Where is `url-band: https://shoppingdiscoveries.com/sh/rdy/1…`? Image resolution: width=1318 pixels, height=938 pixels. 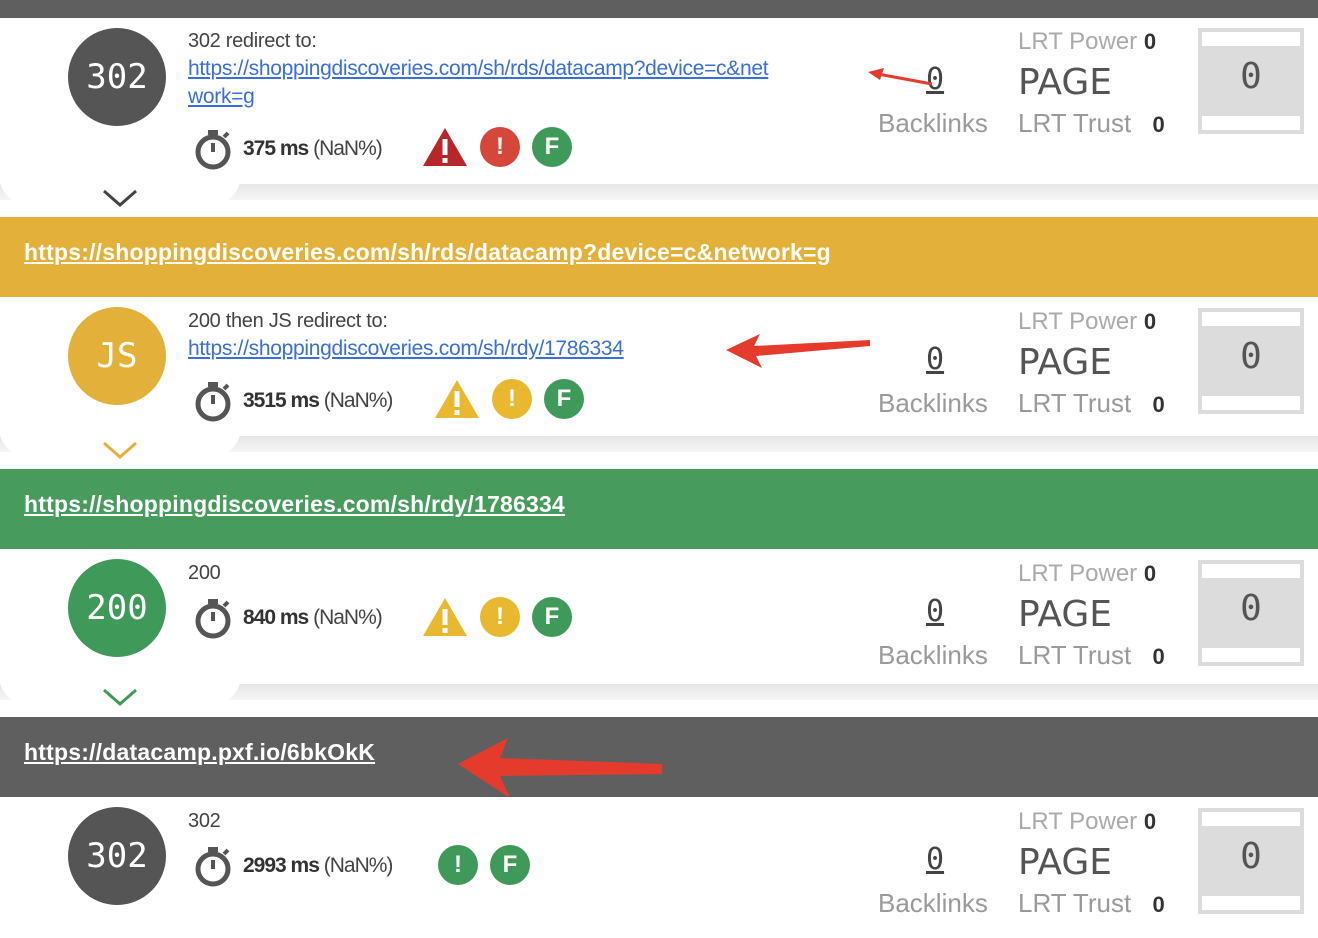 url-band: https://shoppingdiscoveries.com/sh/rdy/1… is located at coordinates (659, 509).